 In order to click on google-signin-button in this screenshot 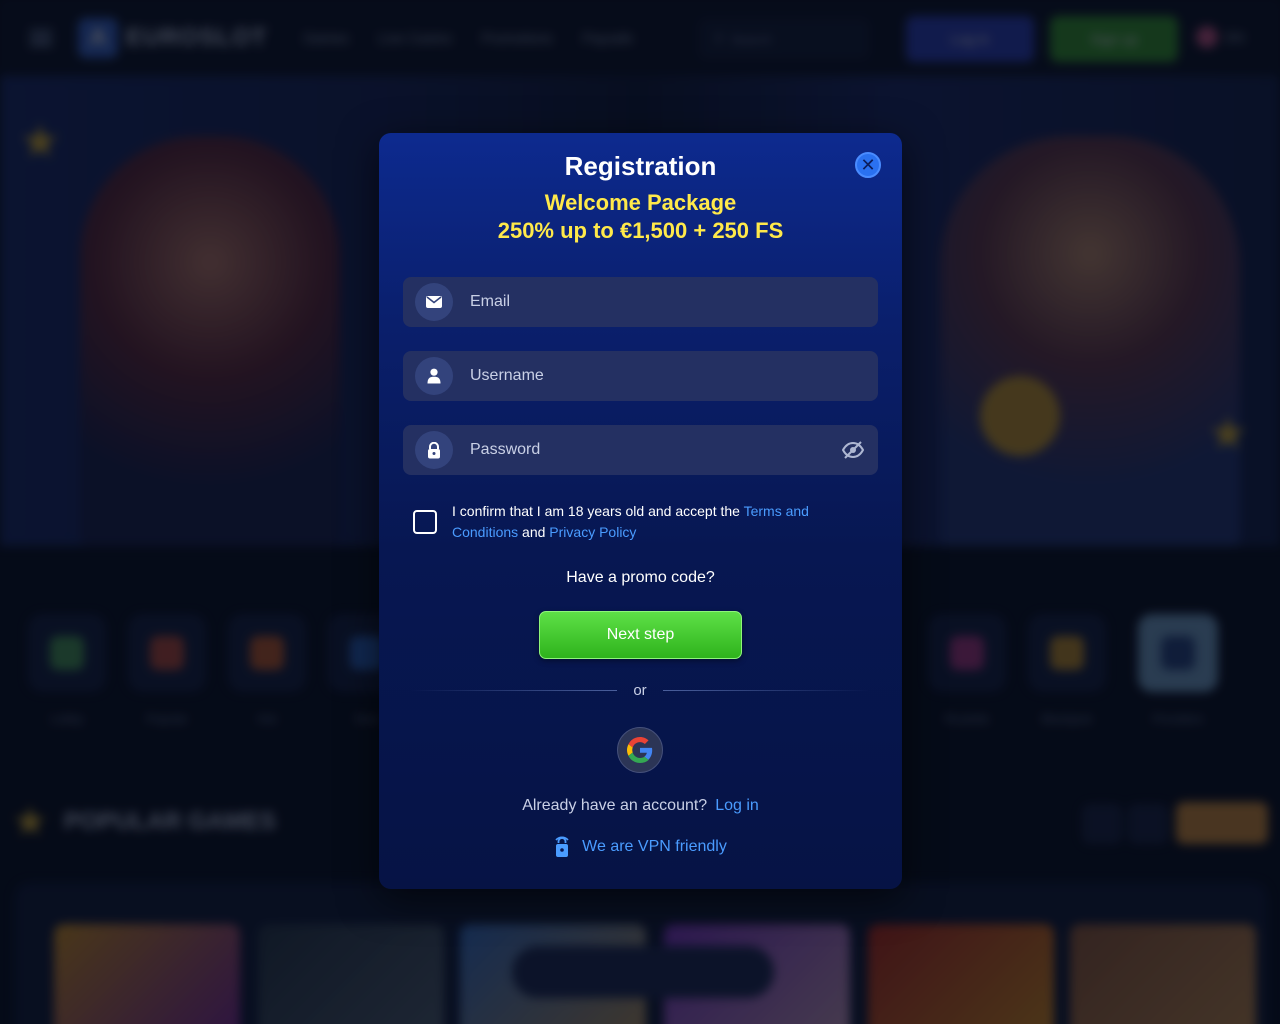, I will do `click(640, 750)`.